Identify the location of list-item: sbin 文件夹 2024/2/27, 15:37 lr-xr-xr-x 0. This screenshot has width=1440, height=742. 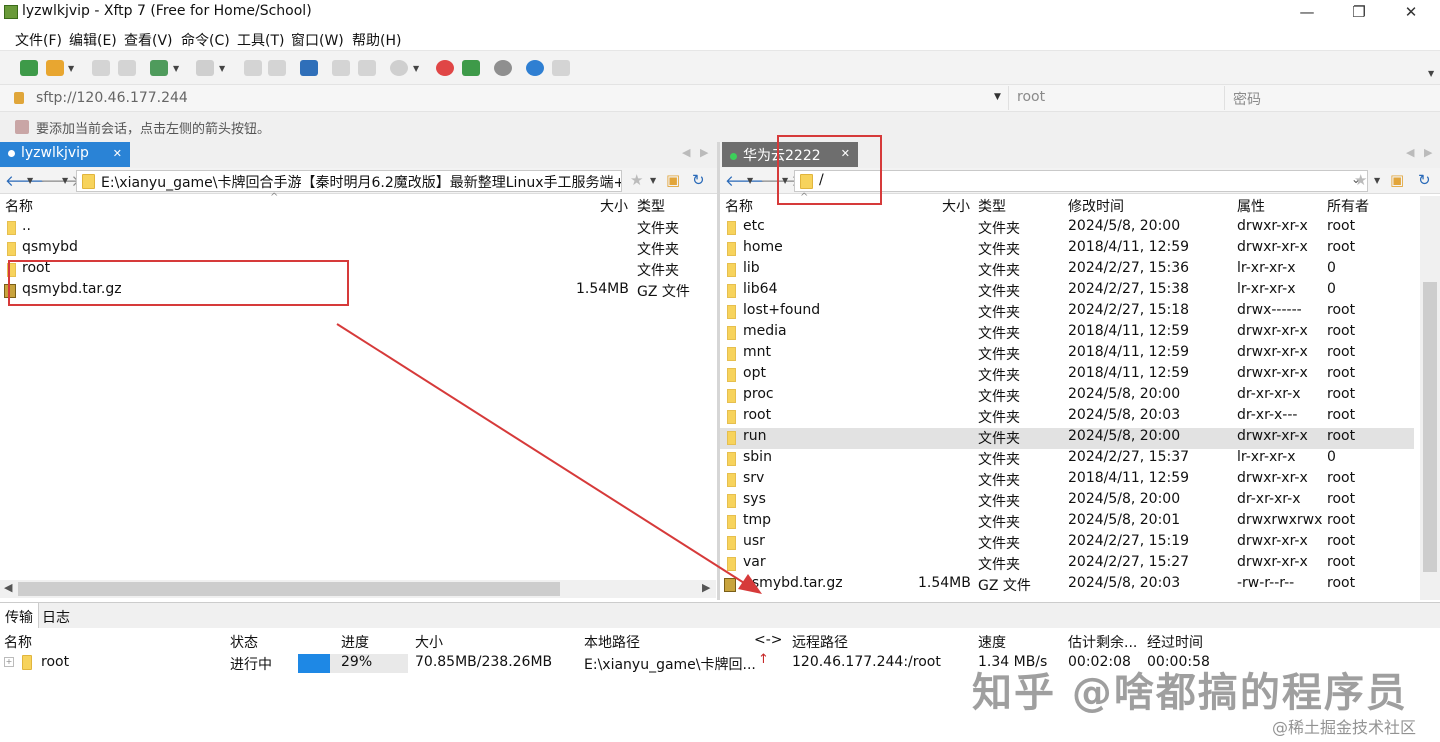
(1067, 459).